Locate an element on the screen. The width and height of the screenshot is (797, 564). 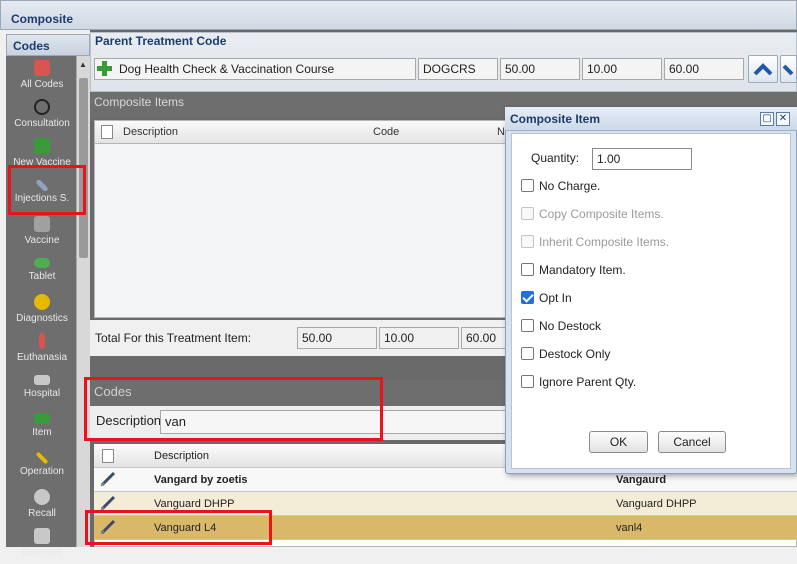
euthanasia-icon is located at coordinates (42, 341).